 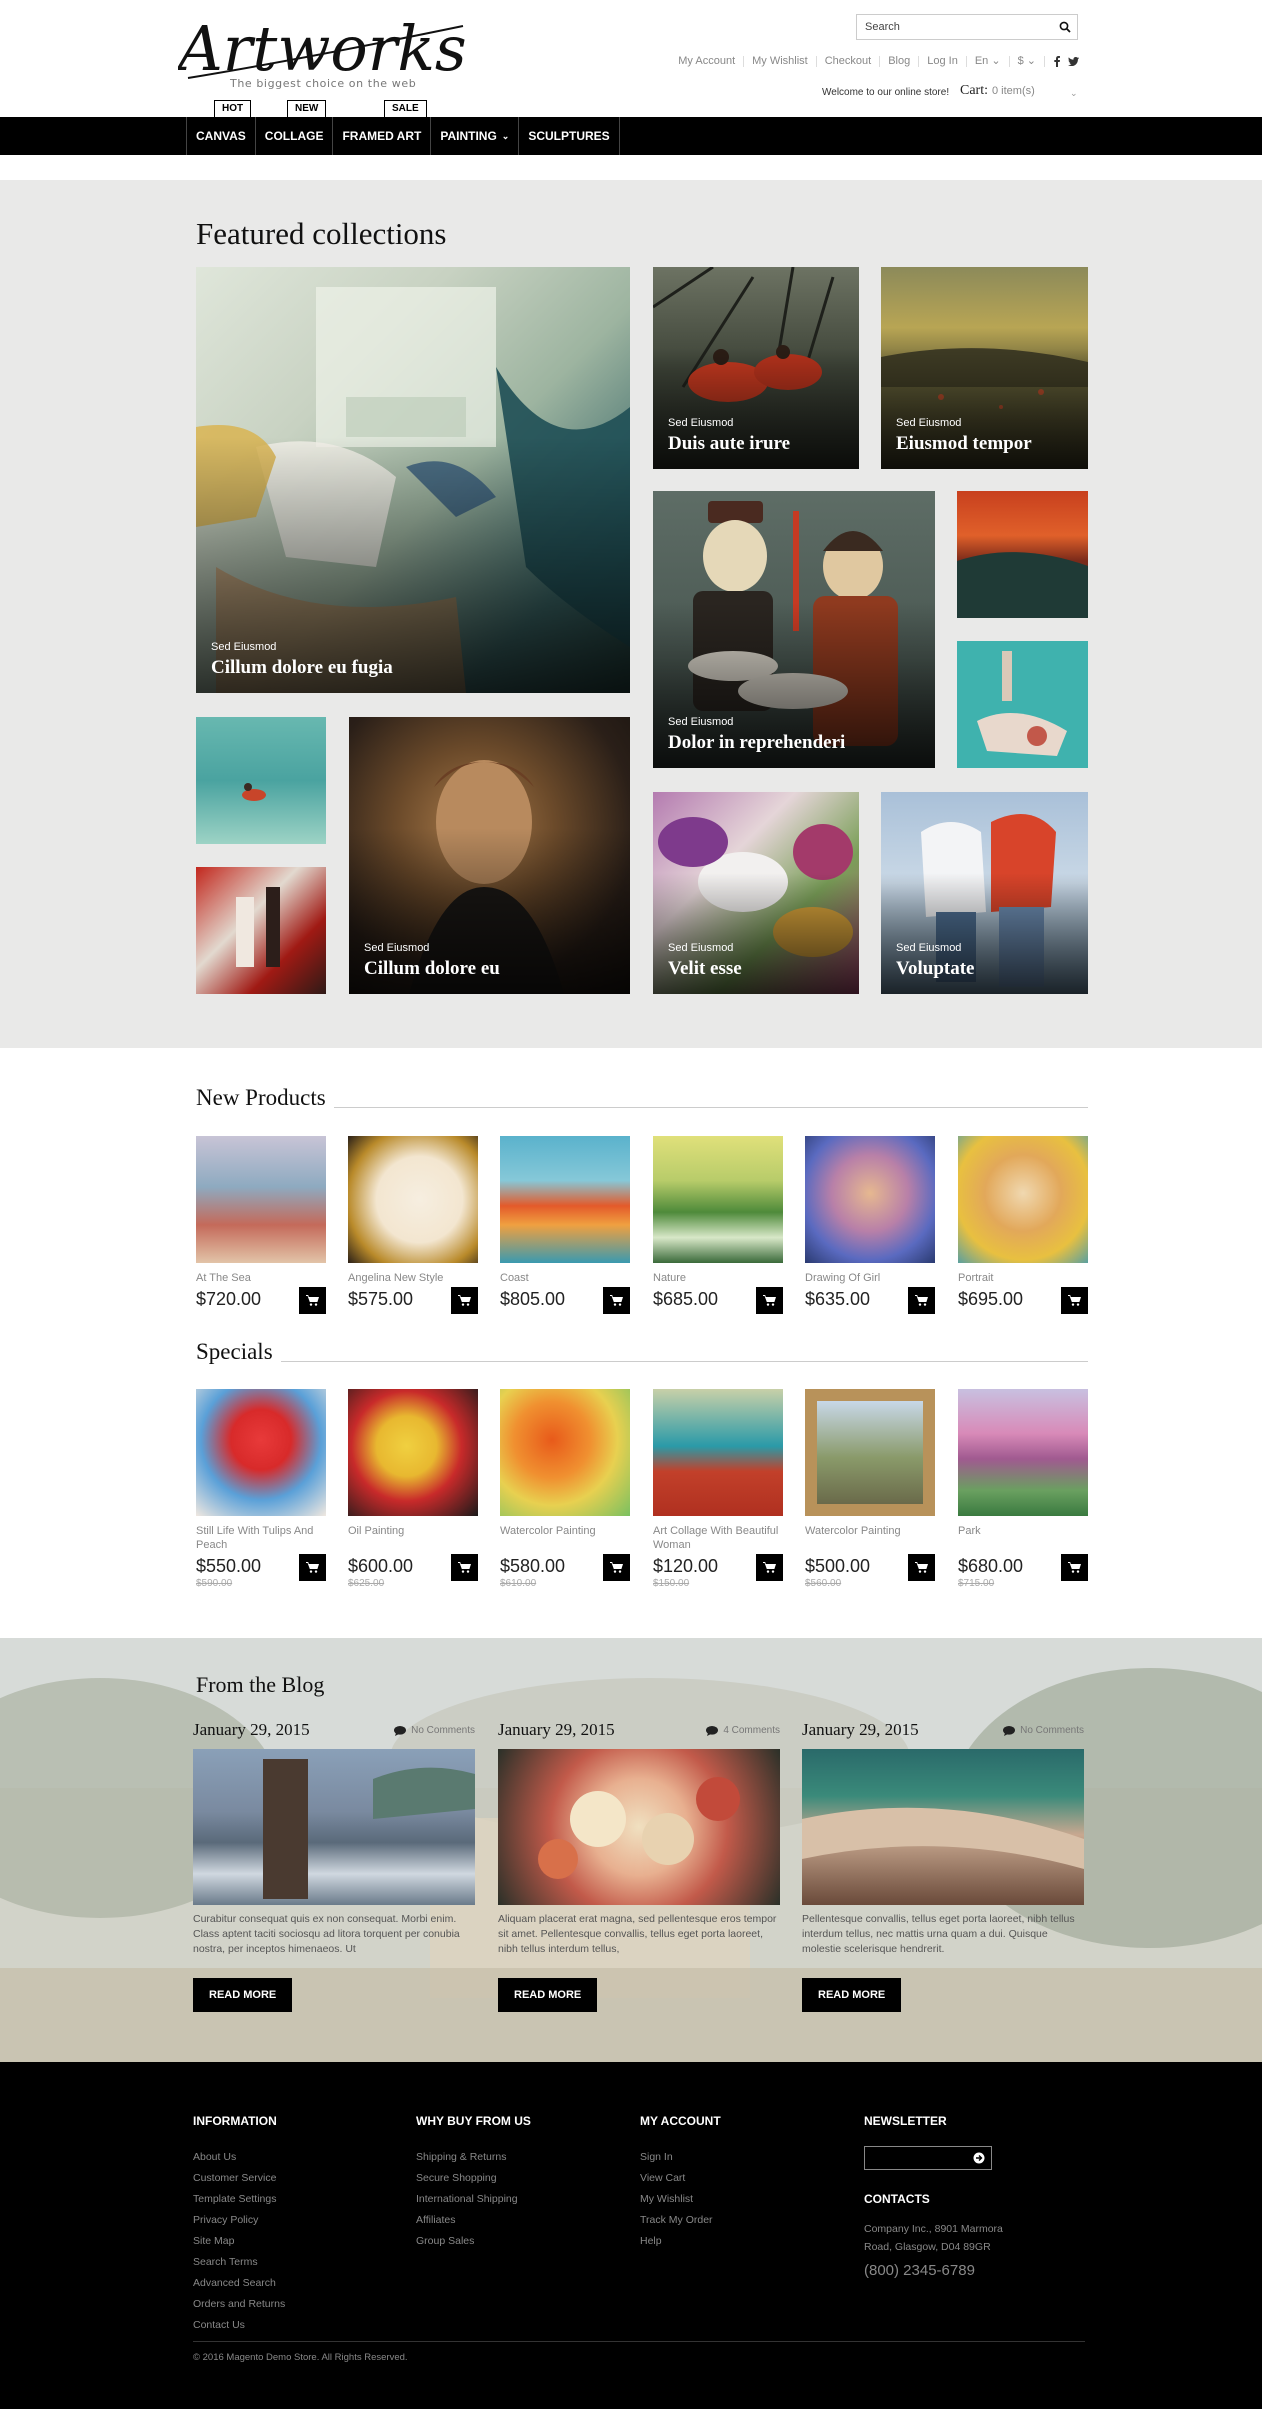 I want to click on search-icon, so click(x=1065, y=27).